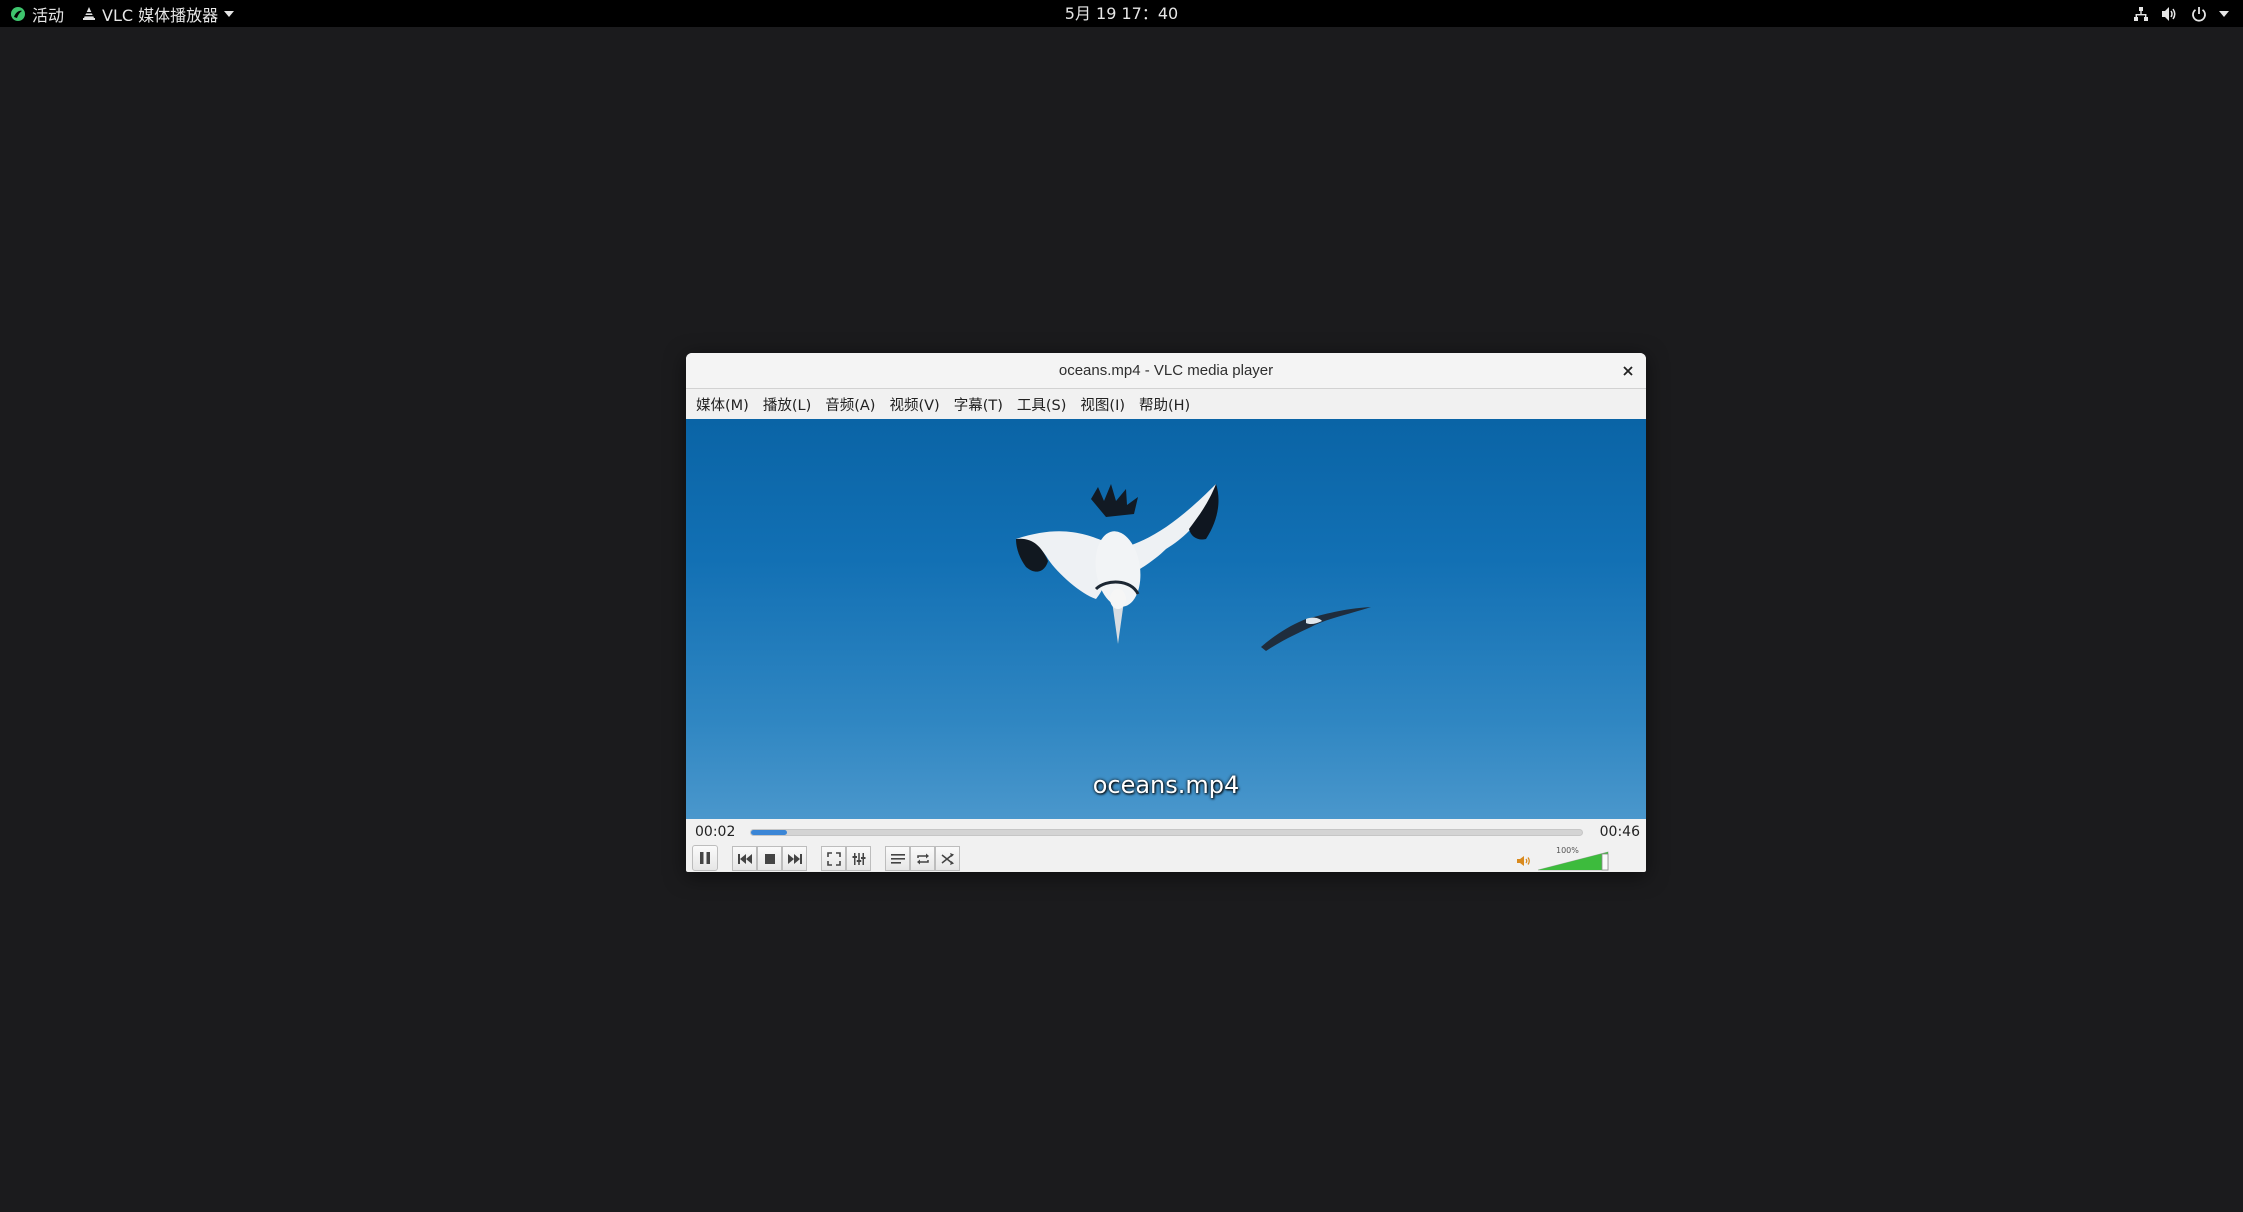 This screenshot has width=2243, height=1212. Describe the element at coordinates (1106, 404) in the screenshot. I see `menu-view: 视图(I)` at that location.